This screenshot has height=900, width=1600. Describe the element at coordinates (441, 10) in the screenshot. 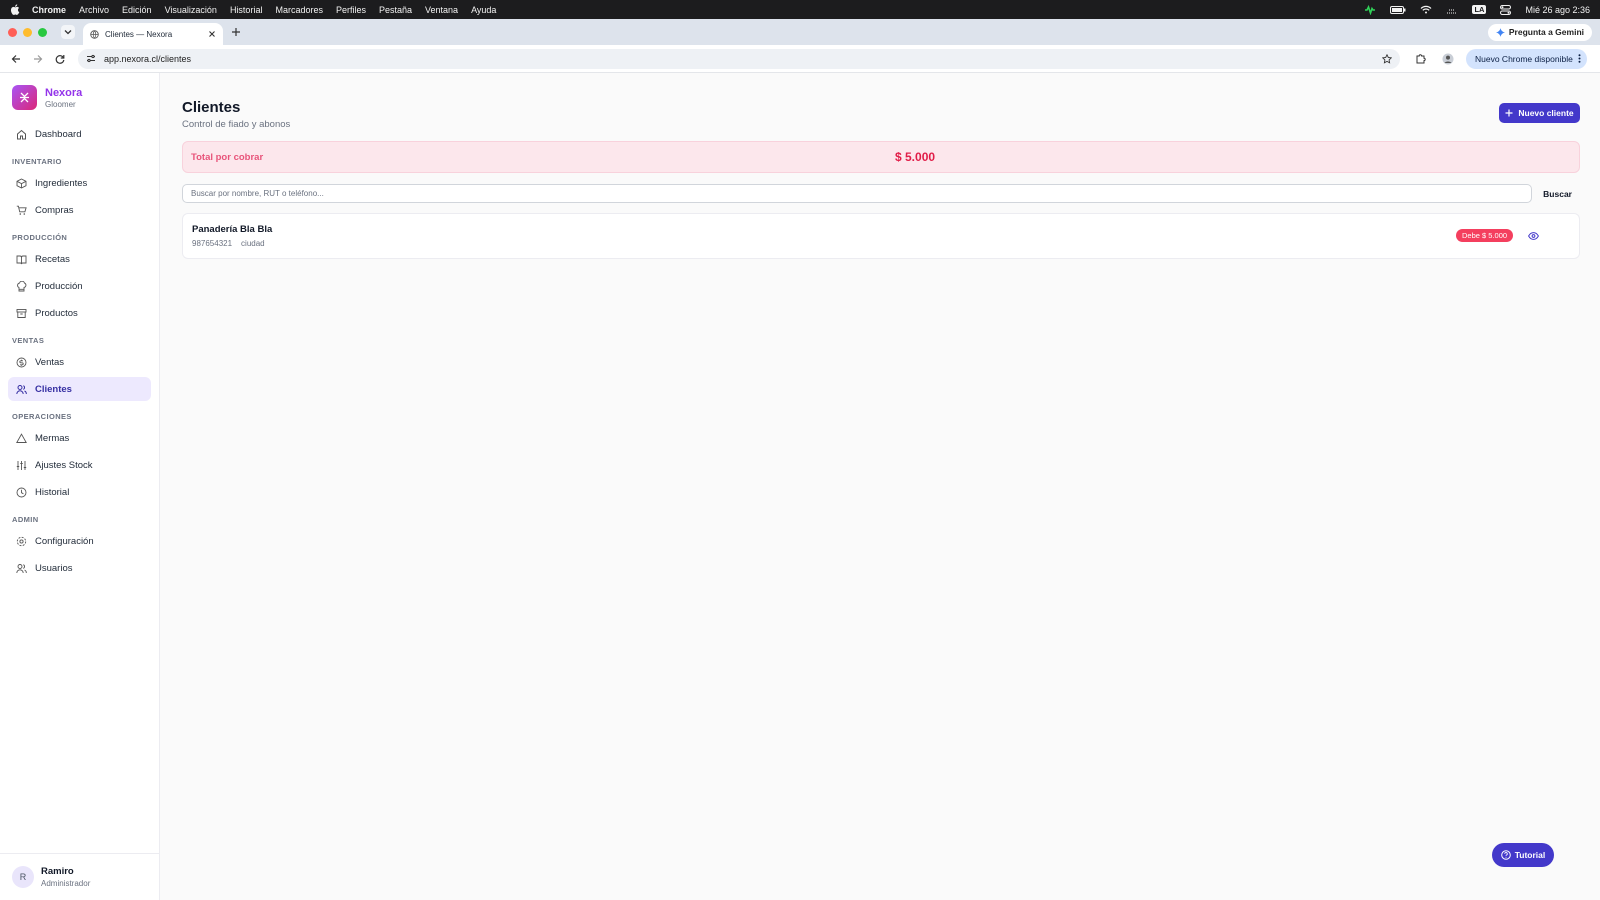

I see `menu-ventana: Ventana` at that location.